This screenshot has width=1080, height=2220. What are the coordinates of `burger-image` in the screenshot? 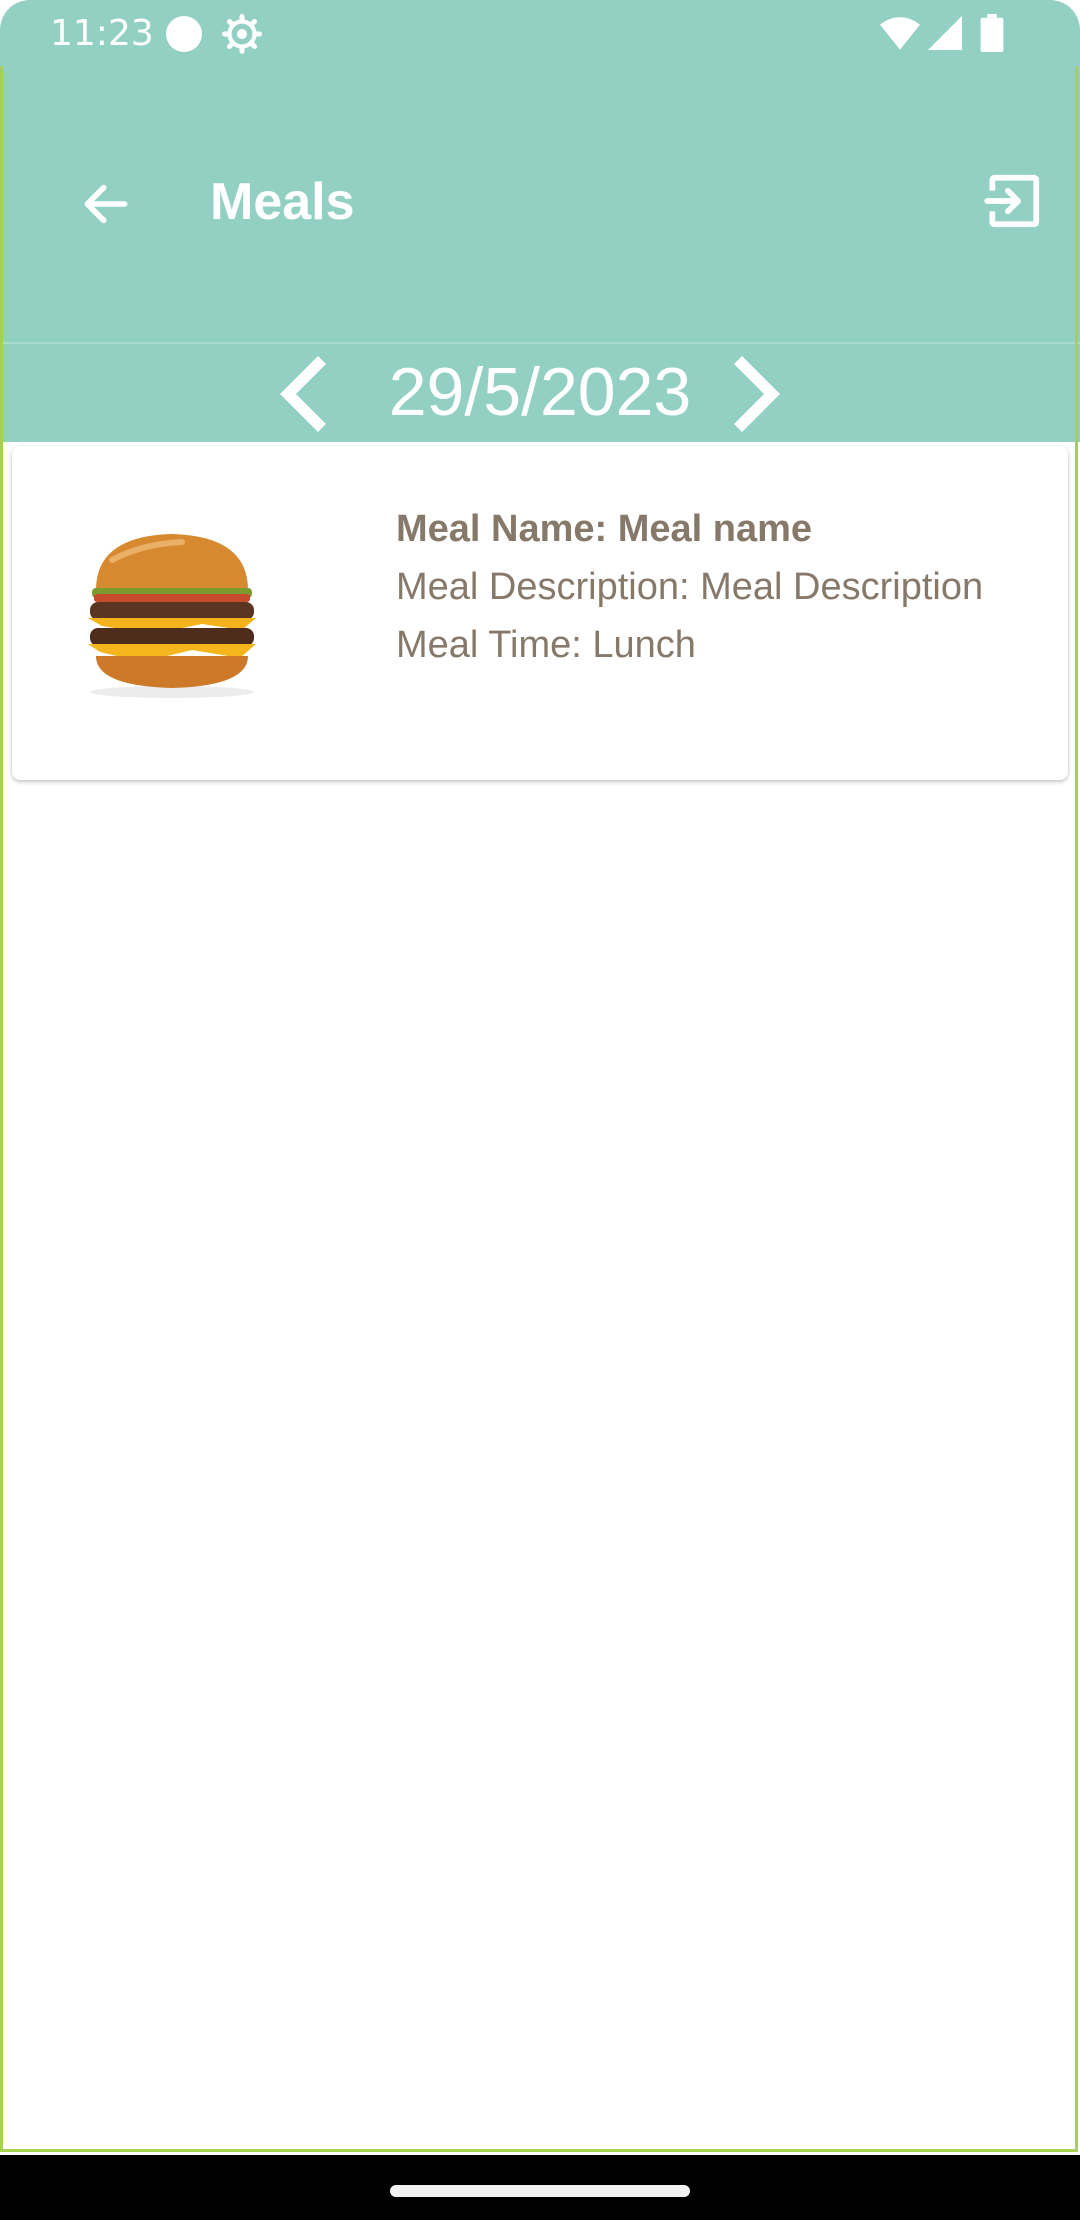 It's located at (172, 616).